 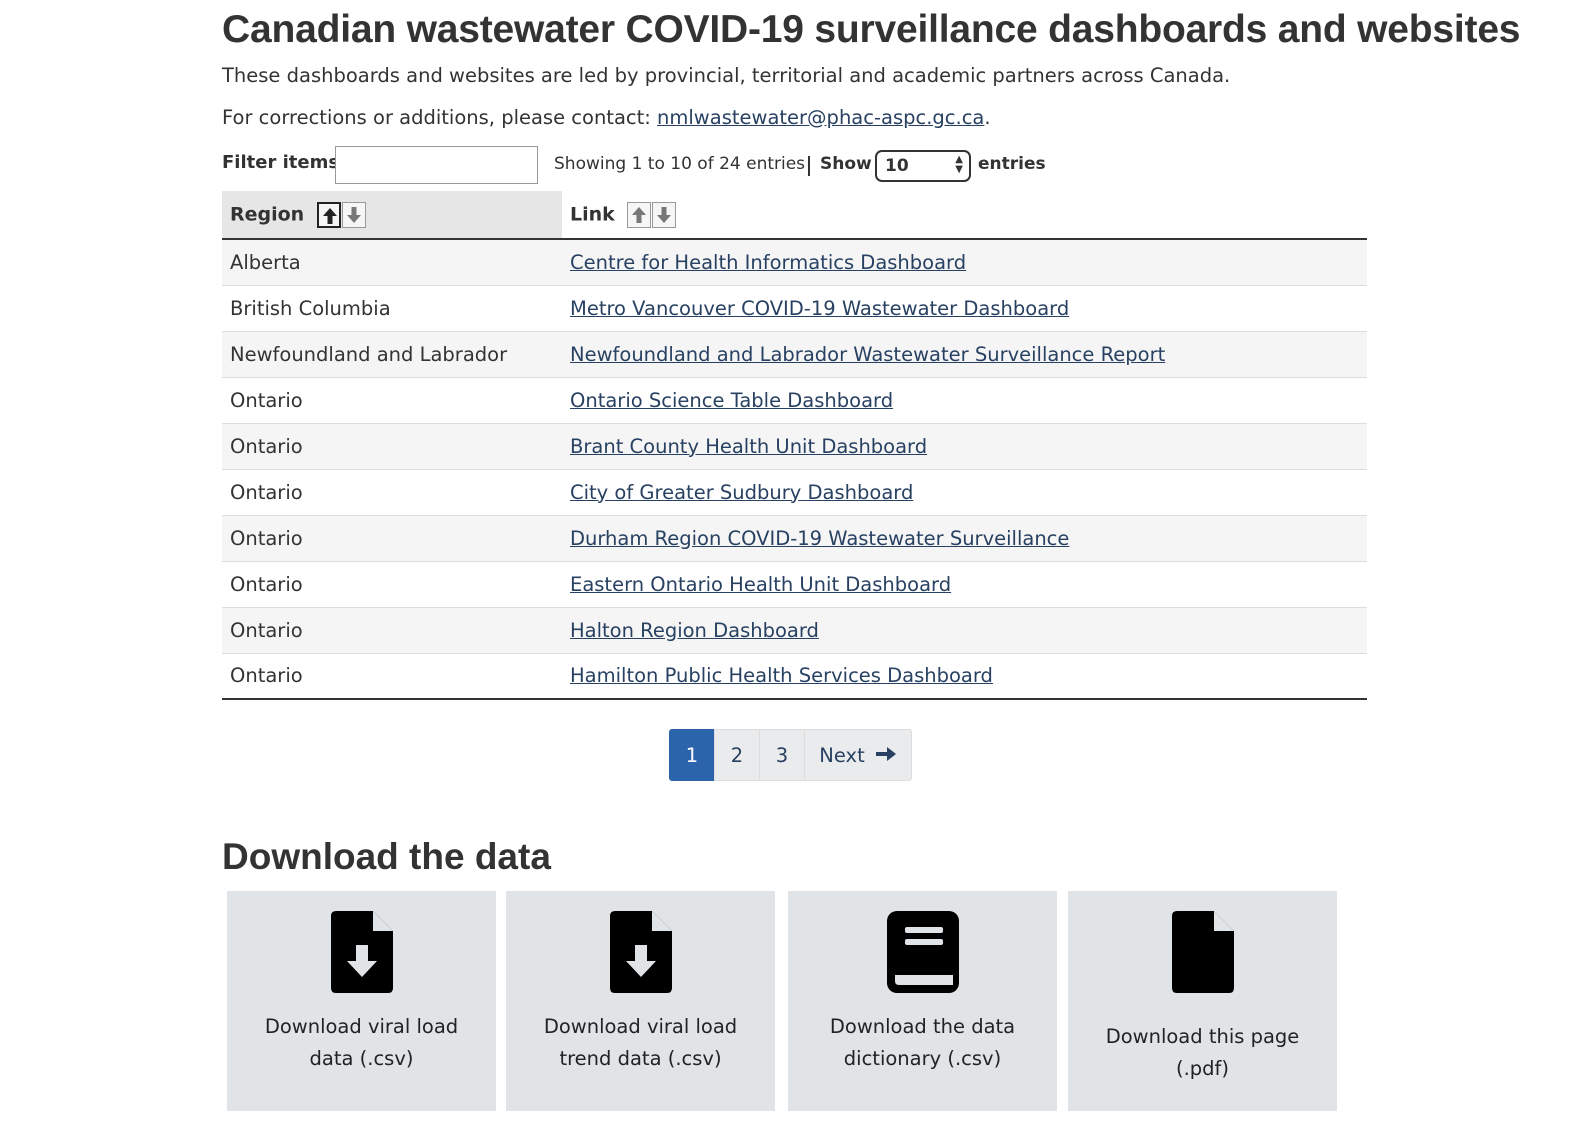 I want to click on region-cell: Newfoundland and Labrador, so click(x=392, y=354).